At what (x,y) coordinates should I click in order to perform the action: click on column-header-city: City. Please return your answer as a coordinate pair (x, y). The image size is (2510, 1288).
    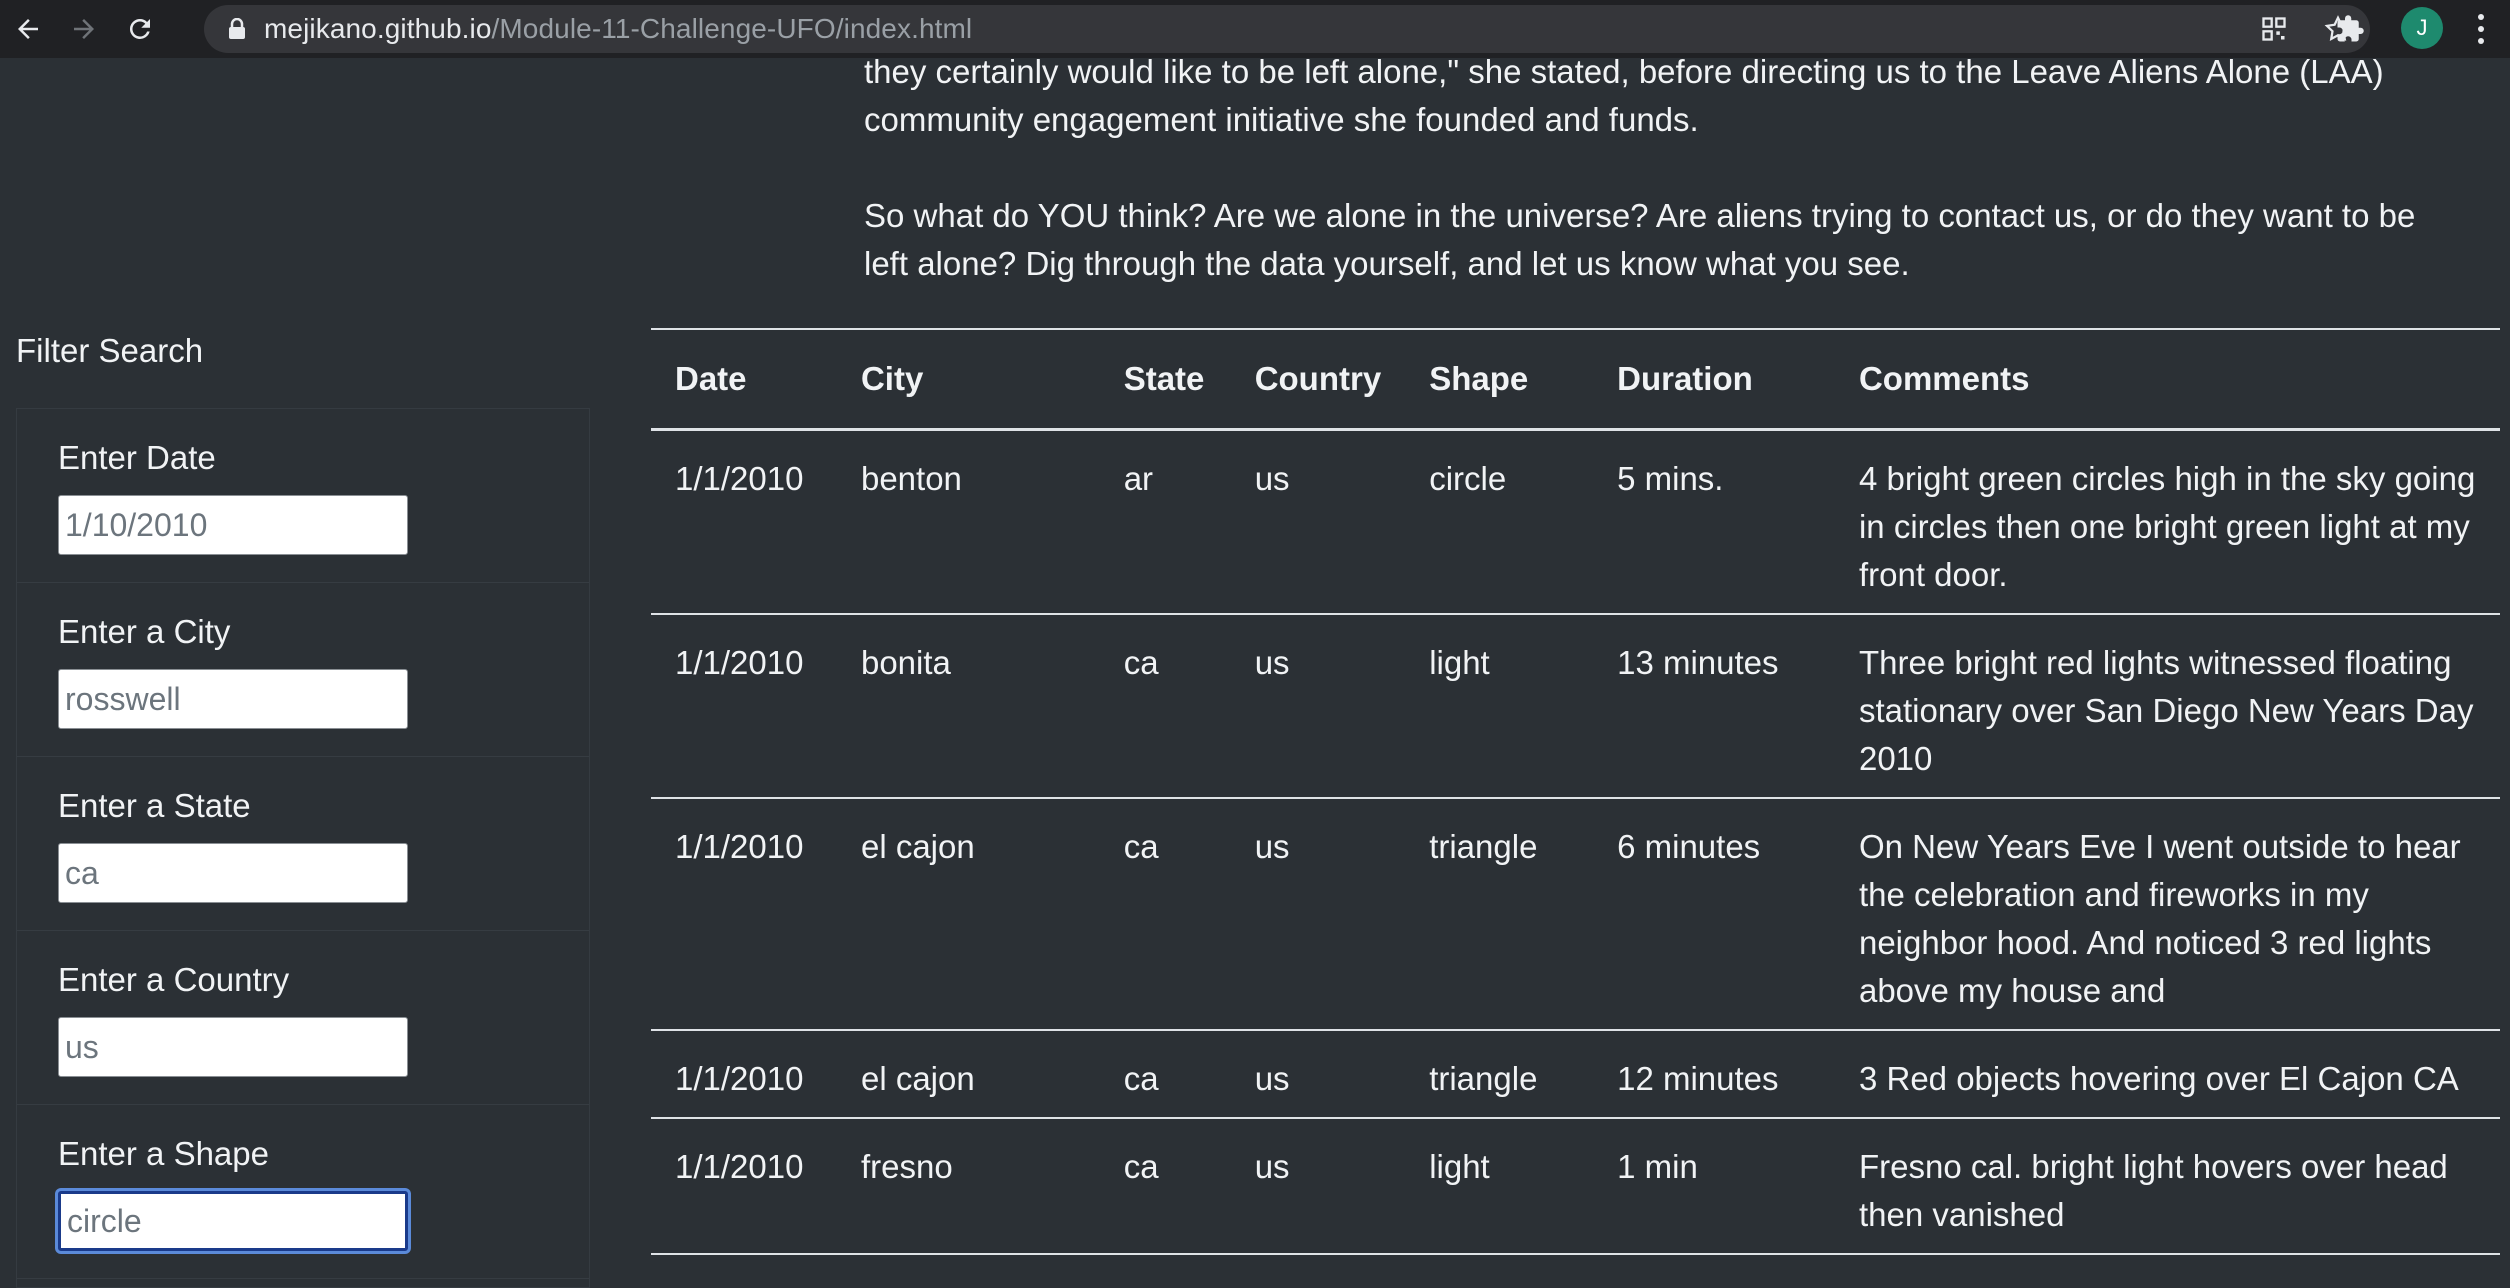
    Looking at the image, I should click on (892, 378).